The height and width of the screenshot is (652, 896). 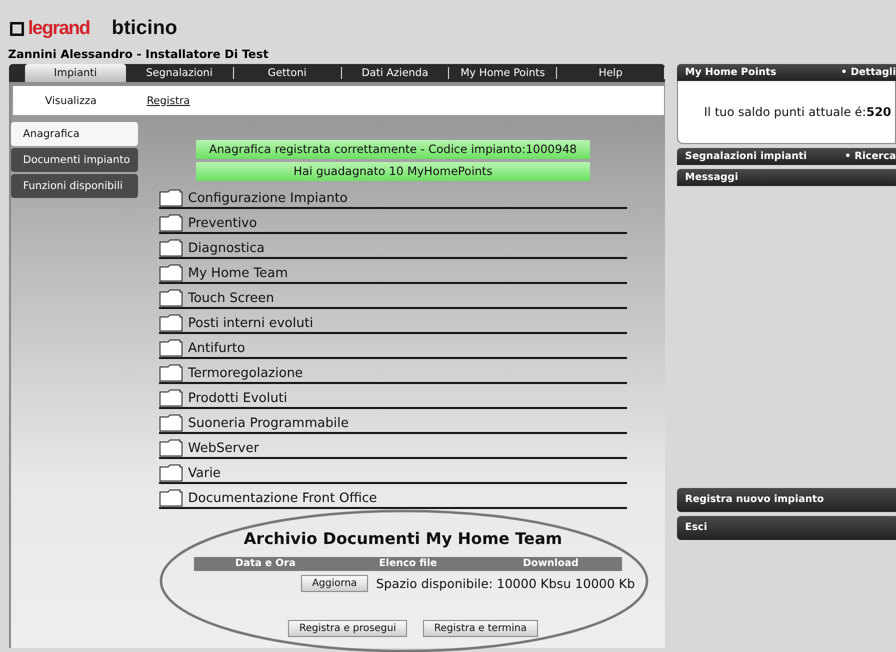 What do you see at coordinates (786, 500) in the screenshot?
I see `menu-bar-button: Registra nuovo impianto` at bounding box center [786, 500].